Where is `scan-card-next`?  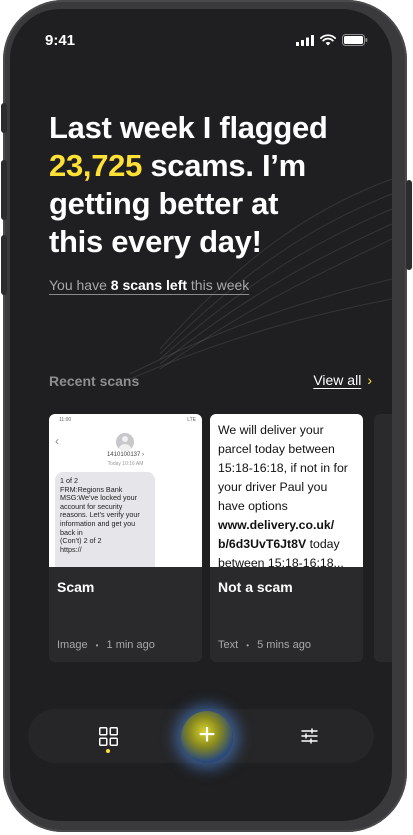 scan-card-next is located at coordinates (383, 538).